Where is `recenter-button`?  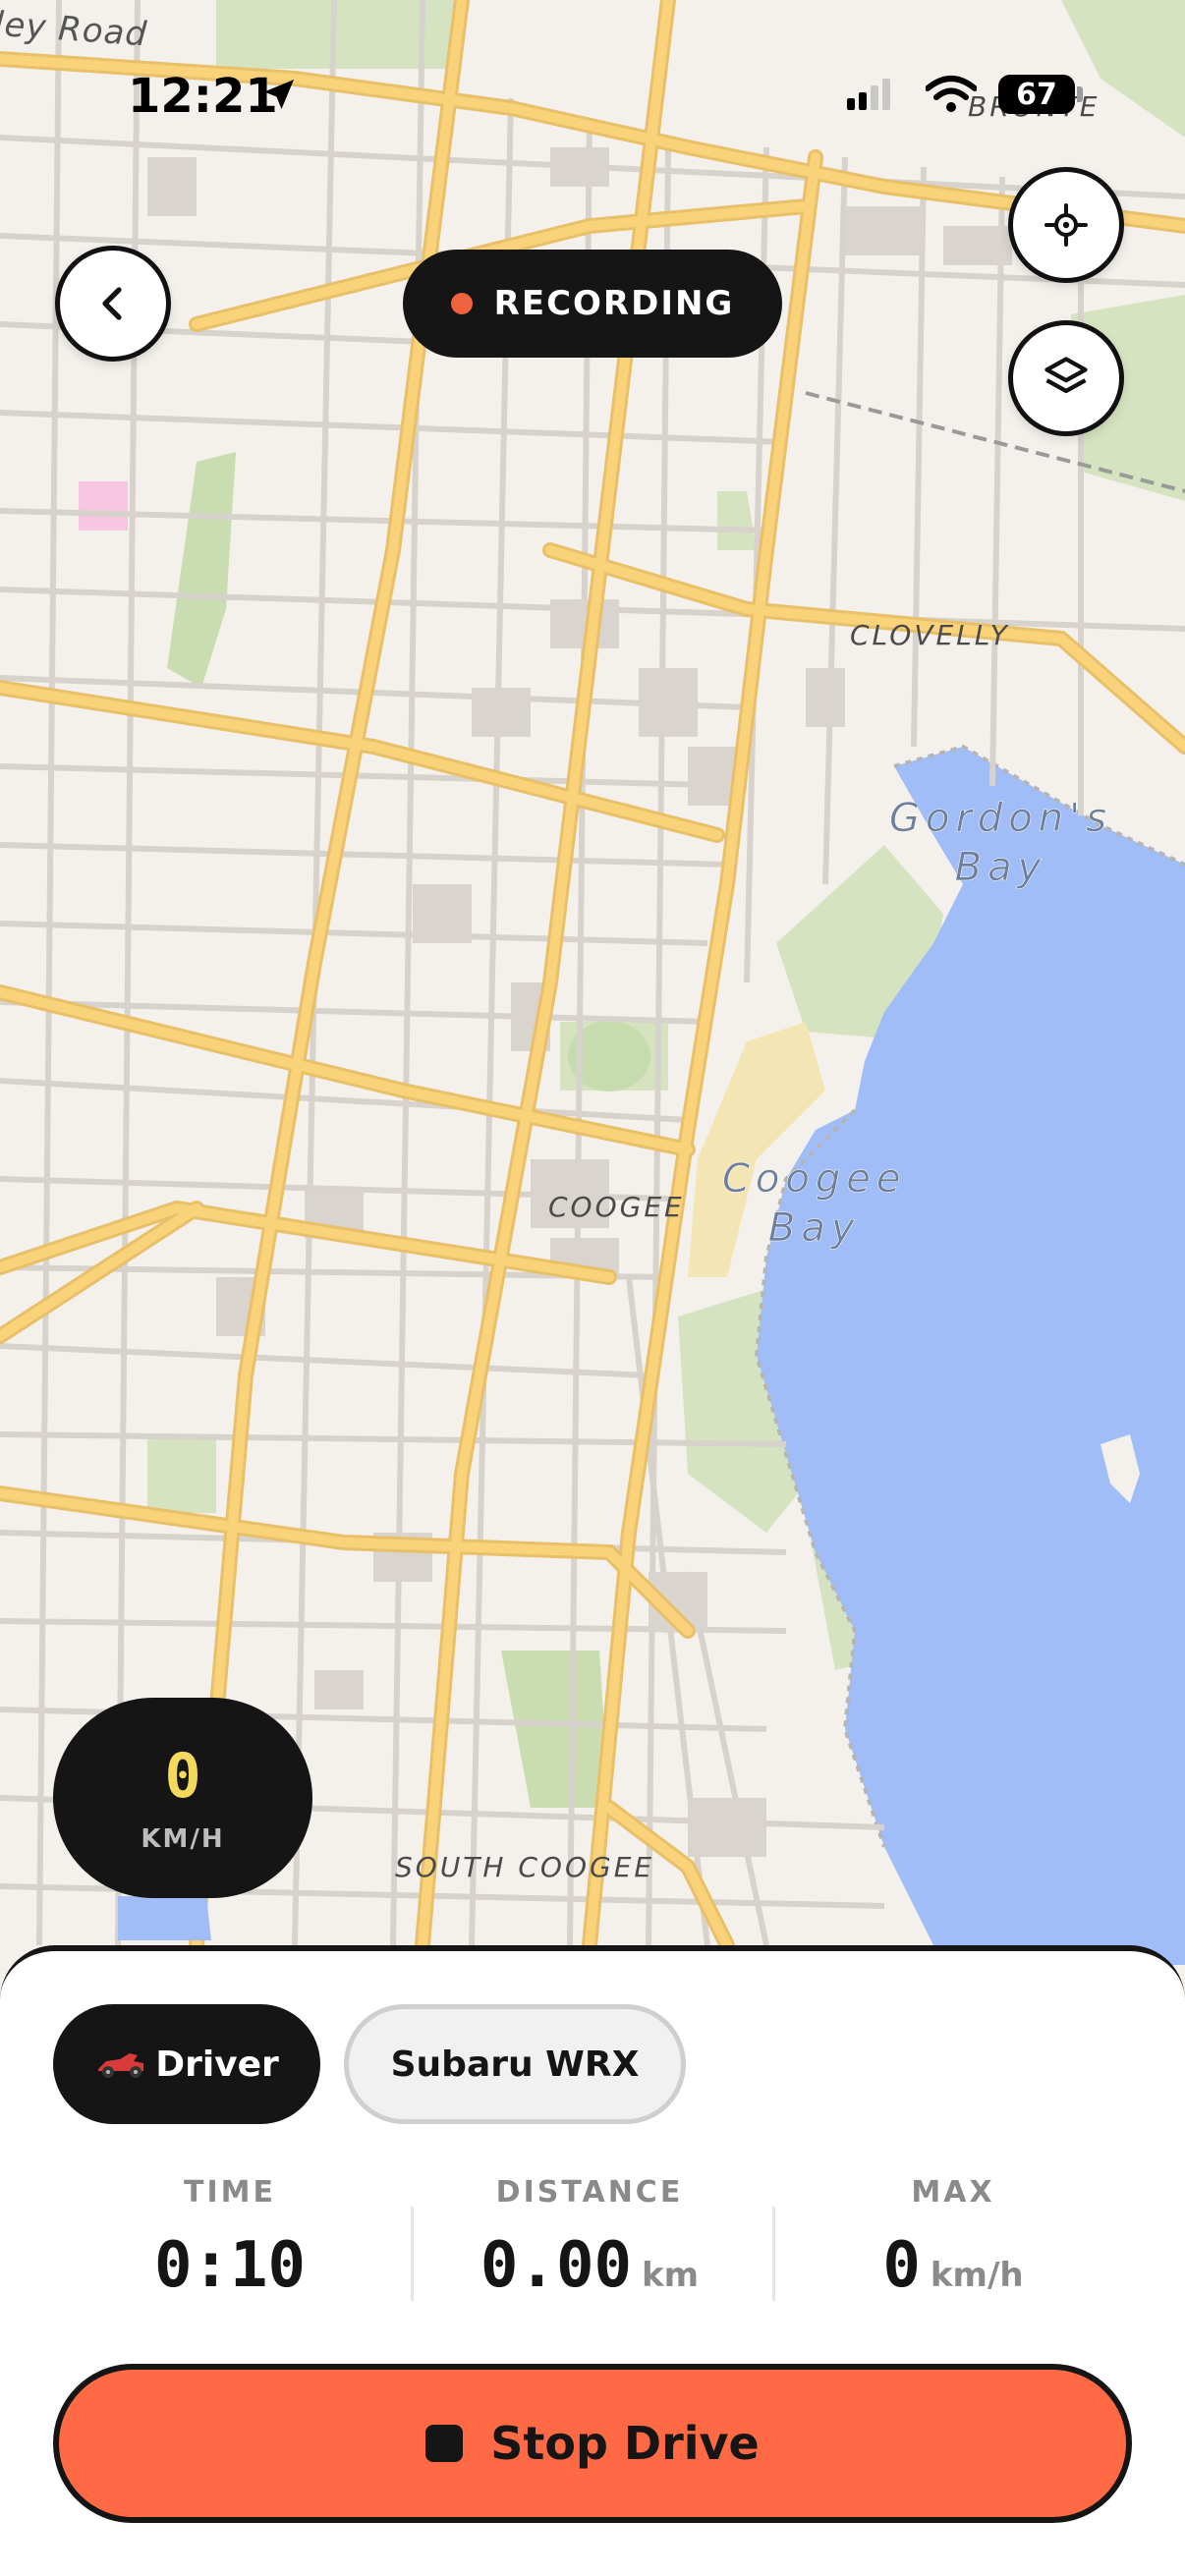
recenter-button is located at coordinates (1066, 225).